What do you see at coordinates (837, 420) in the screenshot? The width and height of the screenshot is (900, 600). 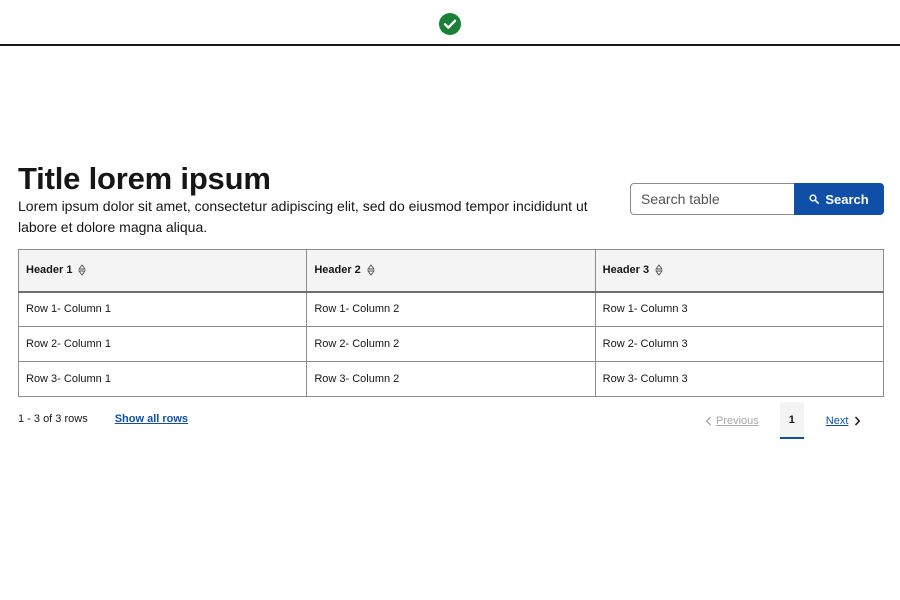 I see `next-label: Next` at bounding box center [837, 420].